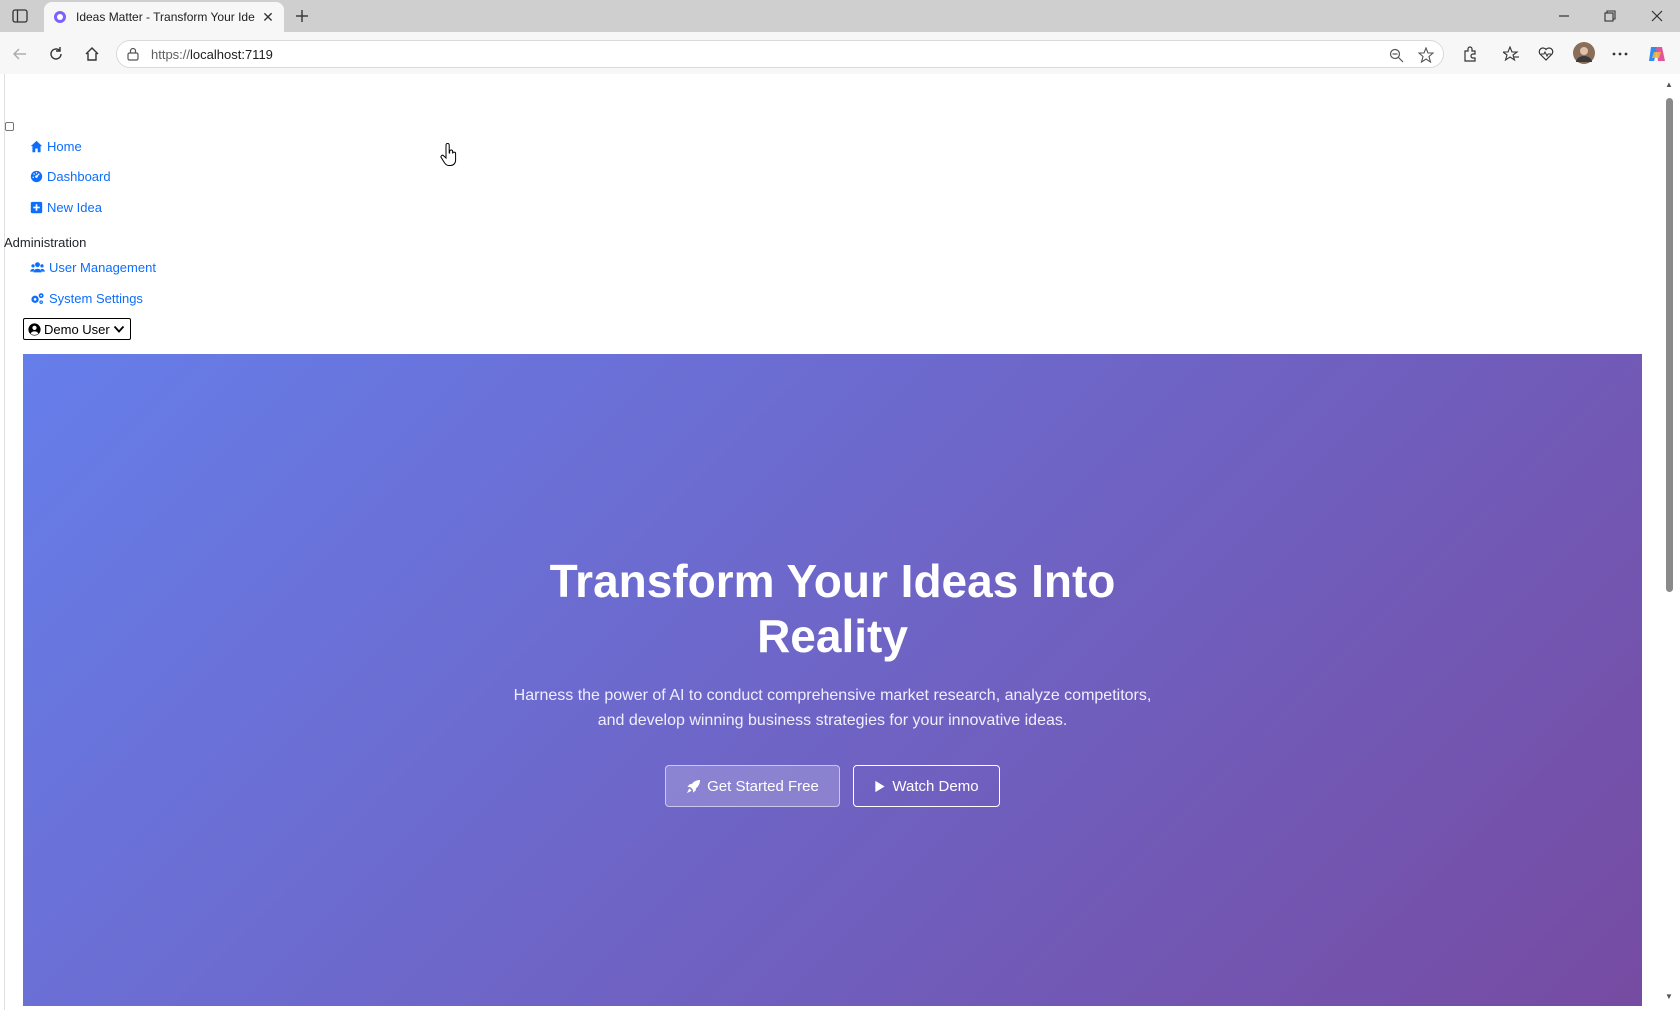 The width and height of the screenshot is (1680, 1010). I want to click on nav-item-label: New Idea, so click(74, 207).